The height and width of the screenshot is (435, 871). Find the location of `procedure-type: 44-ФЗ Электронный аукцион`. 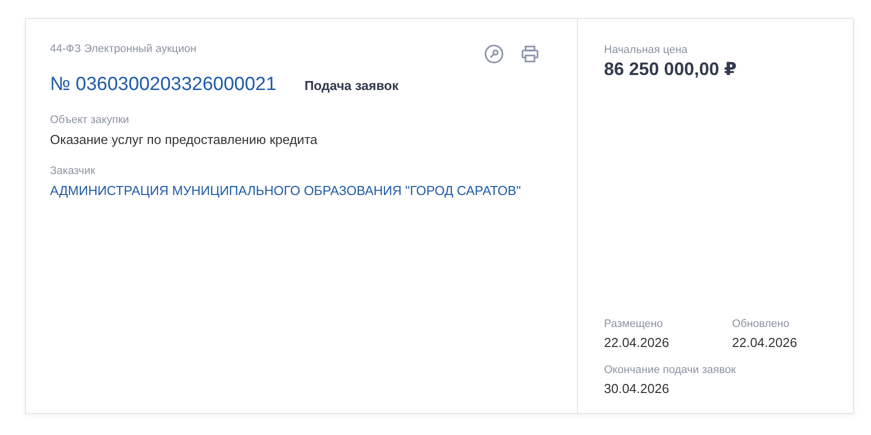

procedure-type: 44-ФЗ Электронный аукцион is located at coordinates (123, 49).